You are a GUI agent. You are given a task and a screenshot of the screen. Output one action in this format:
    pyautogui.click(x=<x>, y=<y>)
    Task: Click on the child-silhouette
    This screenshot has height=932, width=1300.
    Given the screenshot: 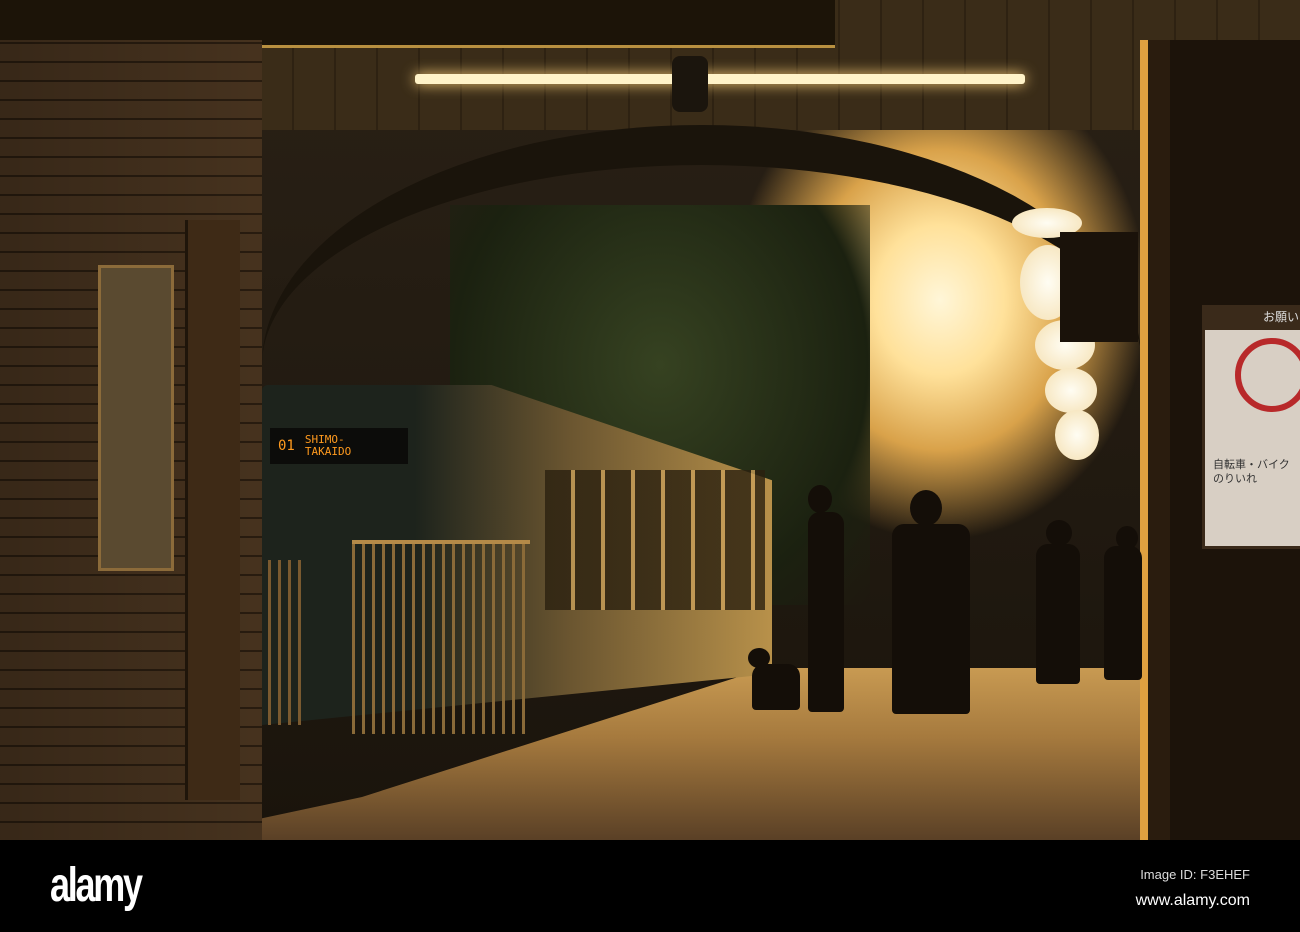 What is the action you would take?
    pyautogui.click(x=776, y=687)
    